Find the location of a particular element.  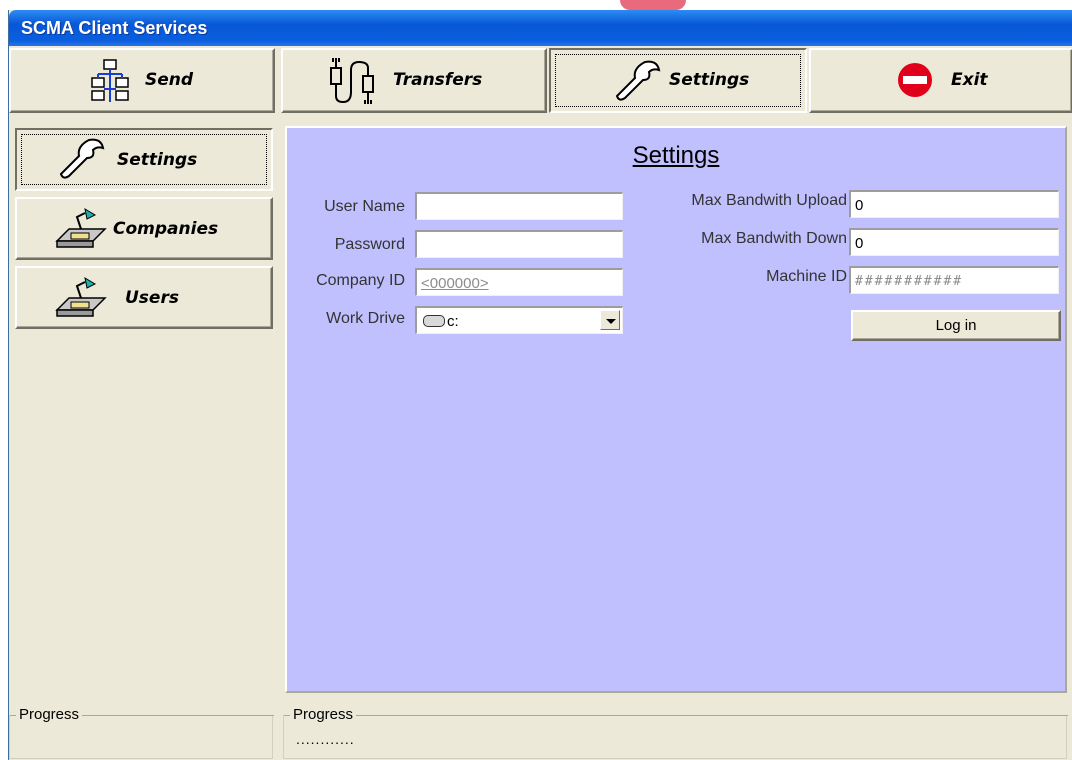

drive-icon is located at coordinates (434, 321).